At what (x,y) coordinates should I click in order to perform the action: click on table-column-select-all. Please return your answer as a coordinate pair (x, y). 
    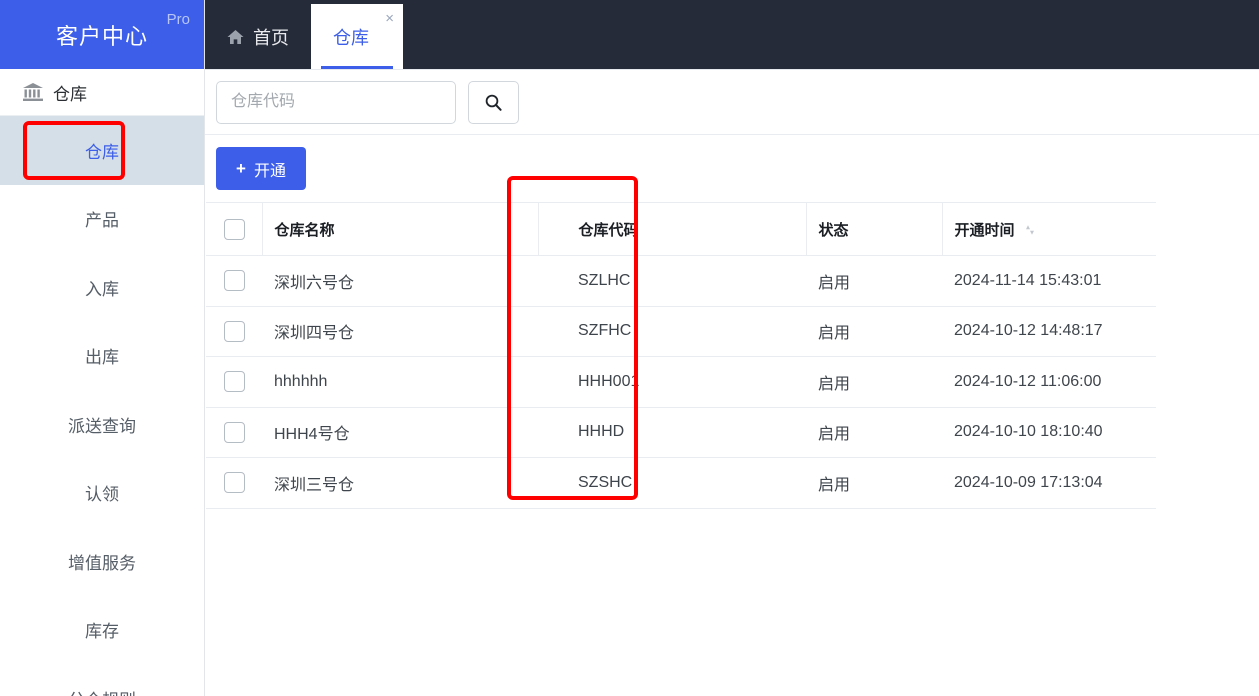
    Looking at the image, I should click on (234, 229).